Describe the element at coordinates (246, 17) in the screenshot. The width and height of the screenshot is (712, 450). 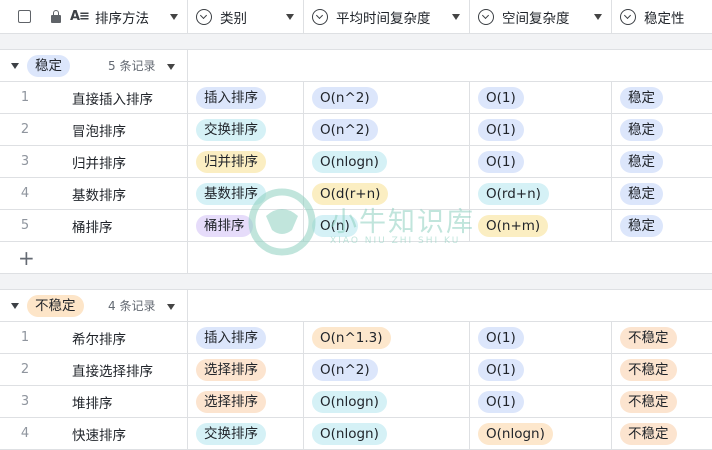
I see `header-cell-category: 类别` at that location.